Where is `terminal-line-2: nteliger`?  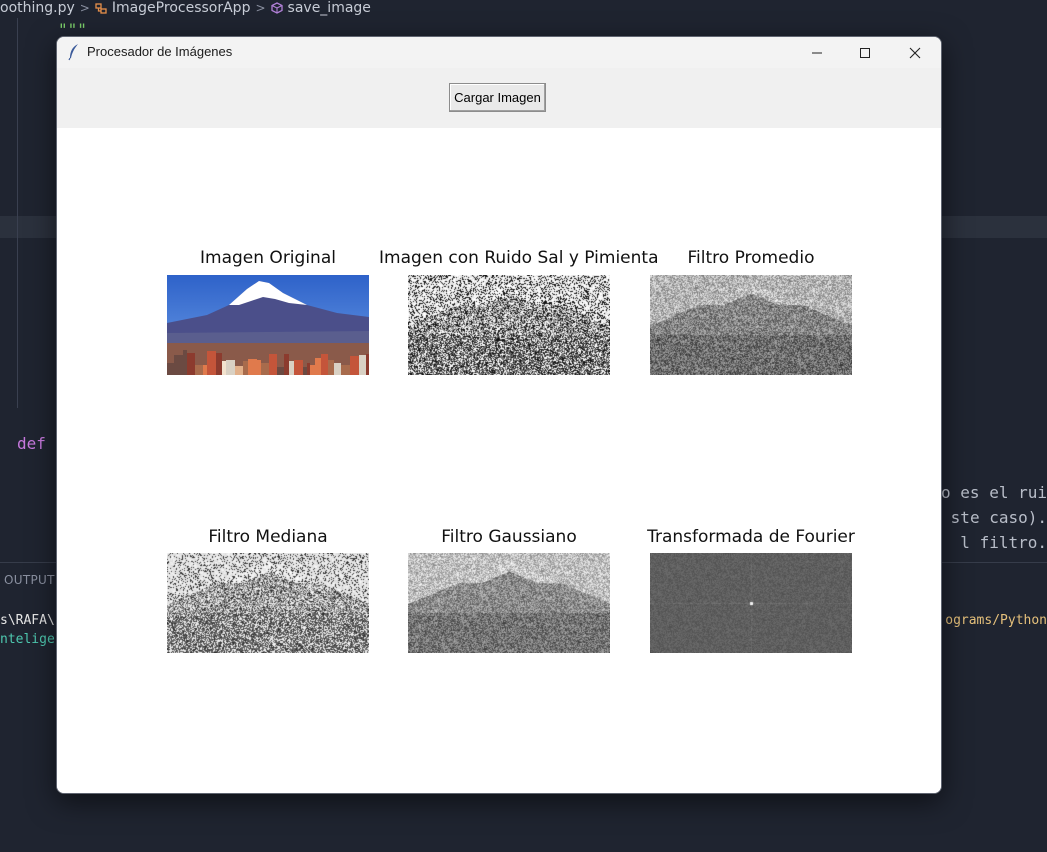 terminal-line-2: nteliger is located at coordinates (31, 639).